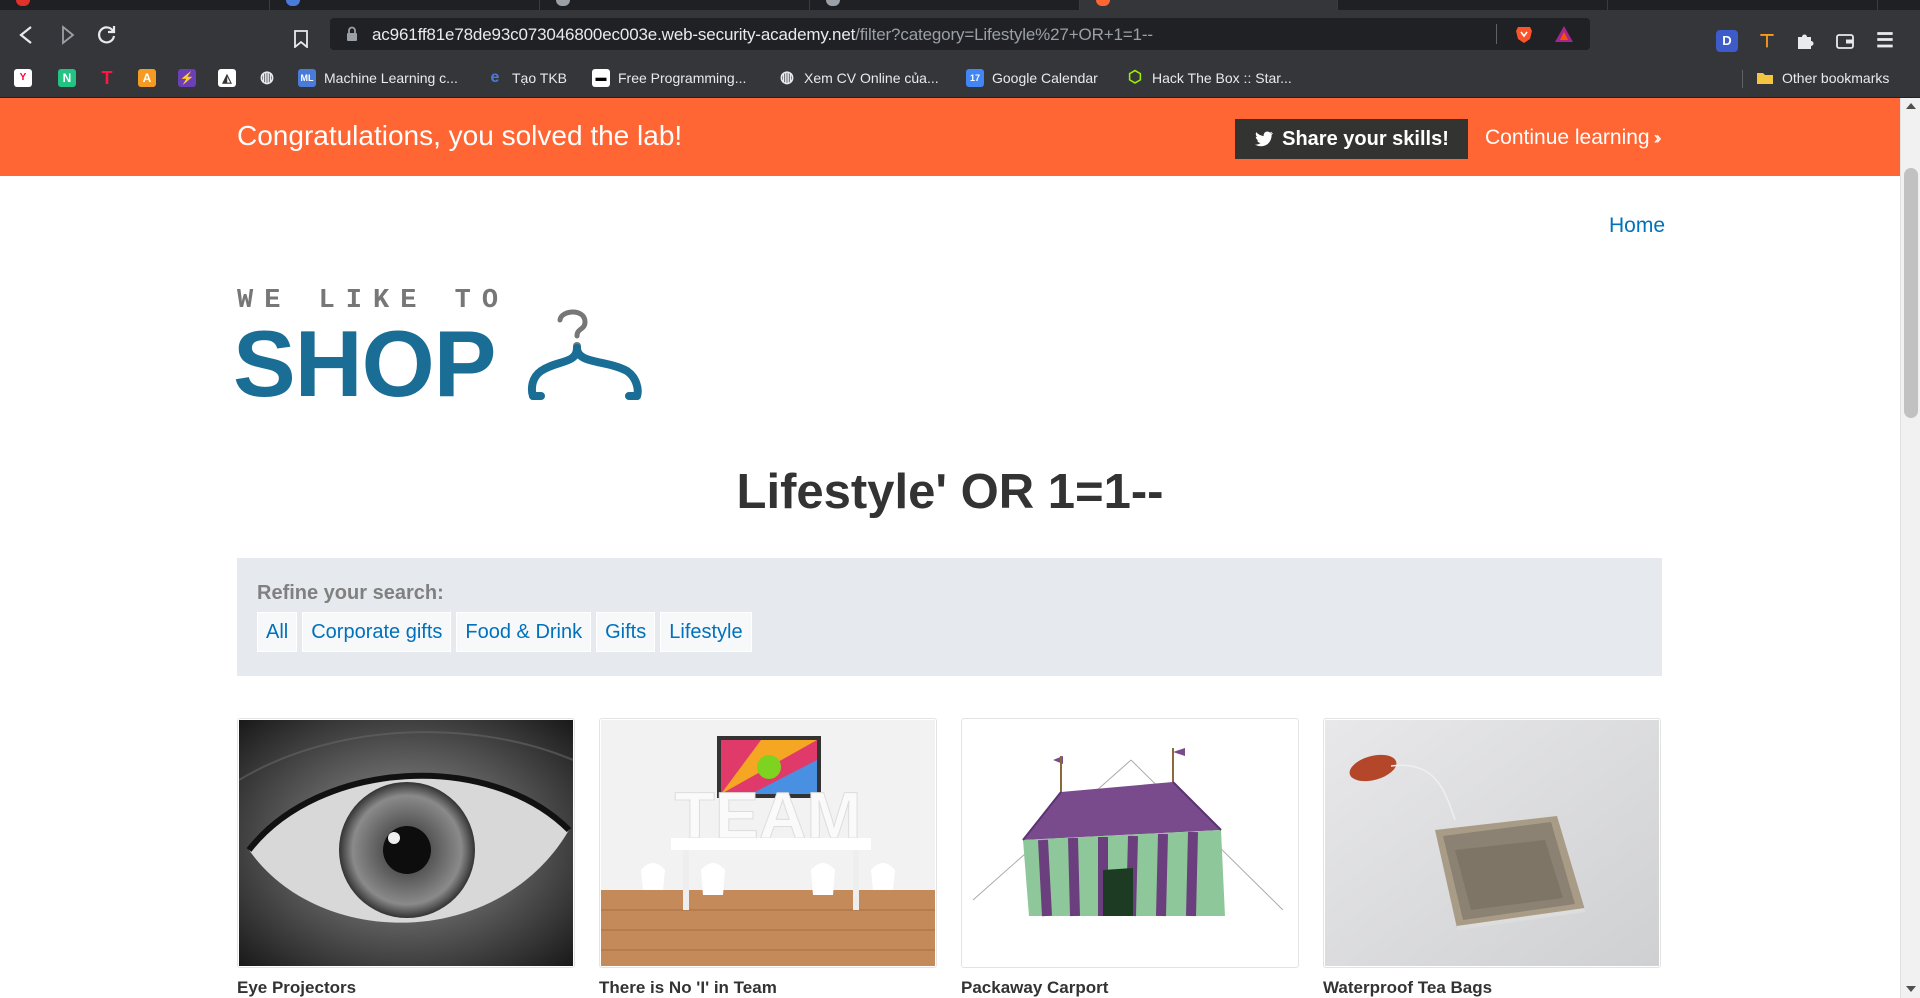 Image resolution: width=1920 pixels, height=998 pixels. What do you see at coordinates (1564, 34) in the screenshot?
I see `brave-rewards-icon` at bounding box center [1564, 34].